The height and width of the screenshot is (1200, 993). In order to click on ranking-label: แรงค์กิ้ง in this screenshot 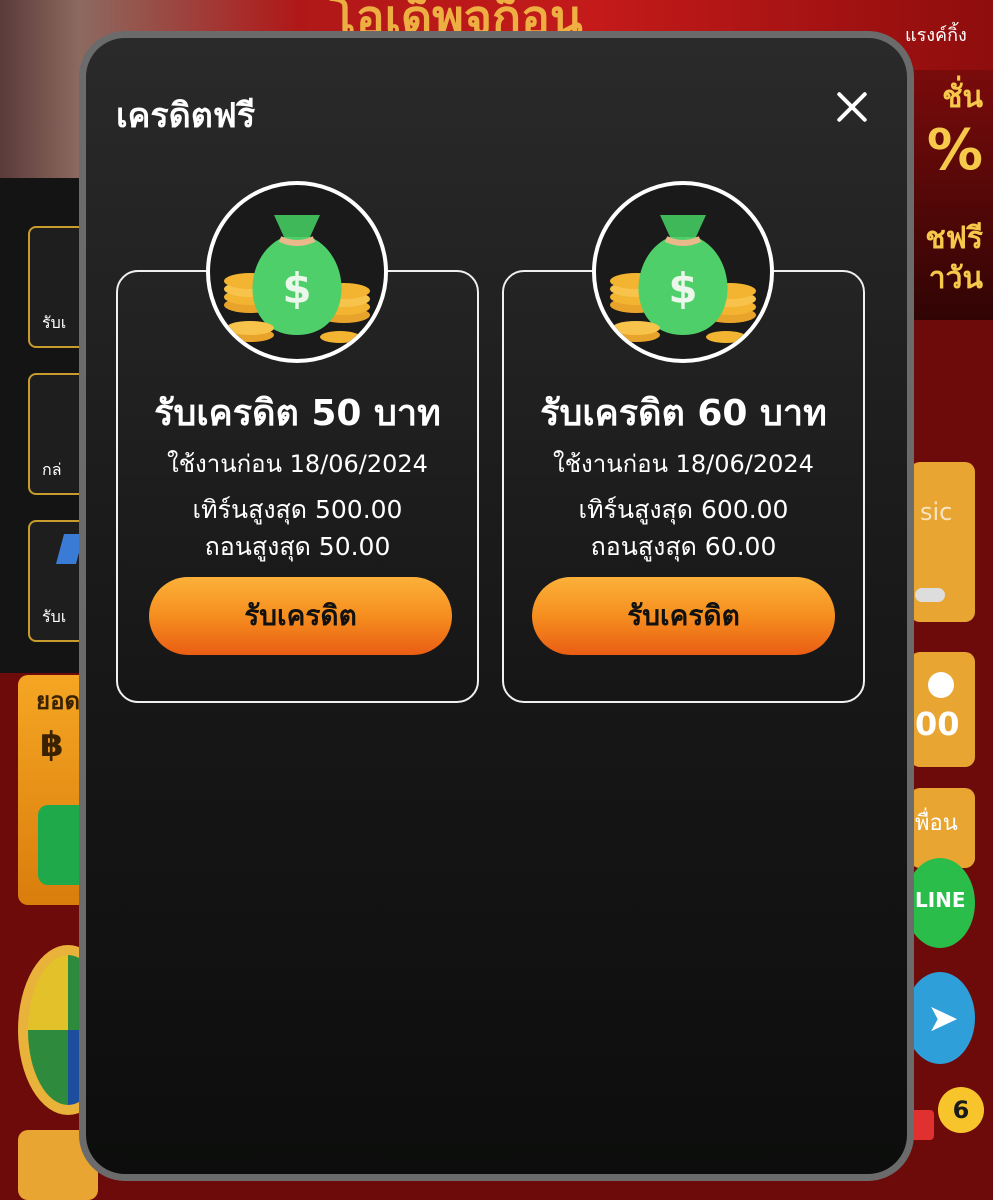, I will do `click(936, 34)`.